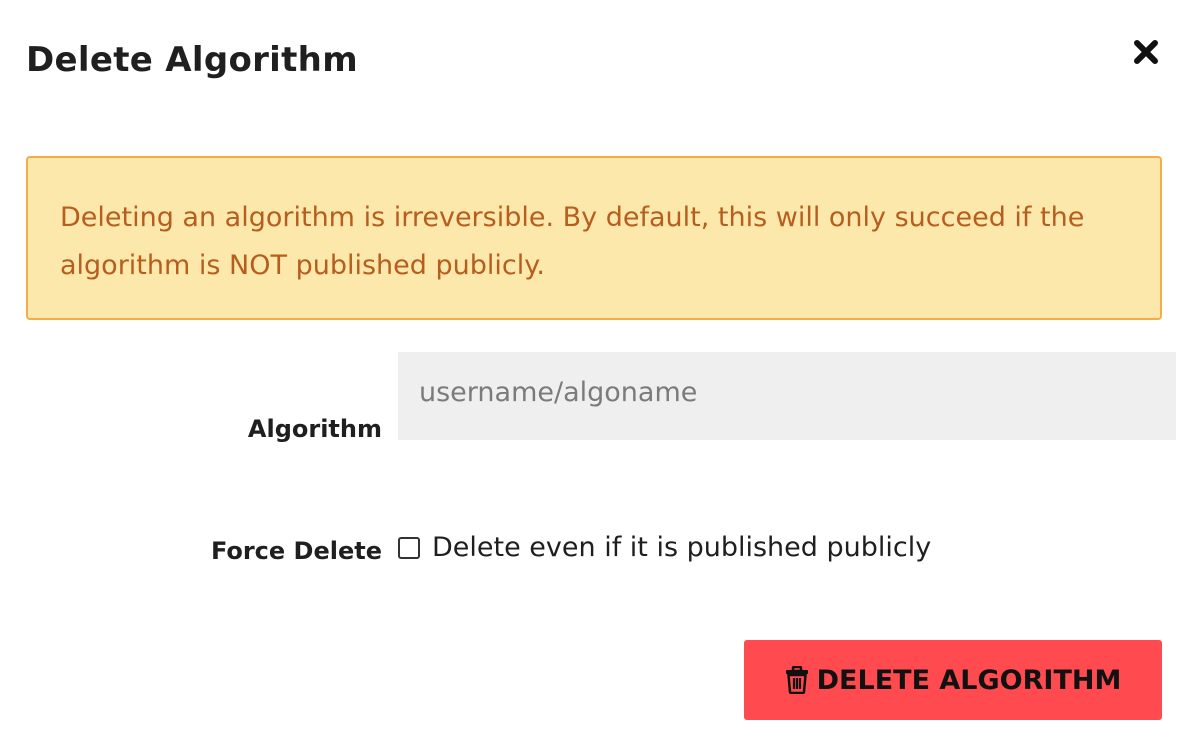  I want to click on delete-algorithm-button: DELETE ALGORITHM, so click(953, 680).